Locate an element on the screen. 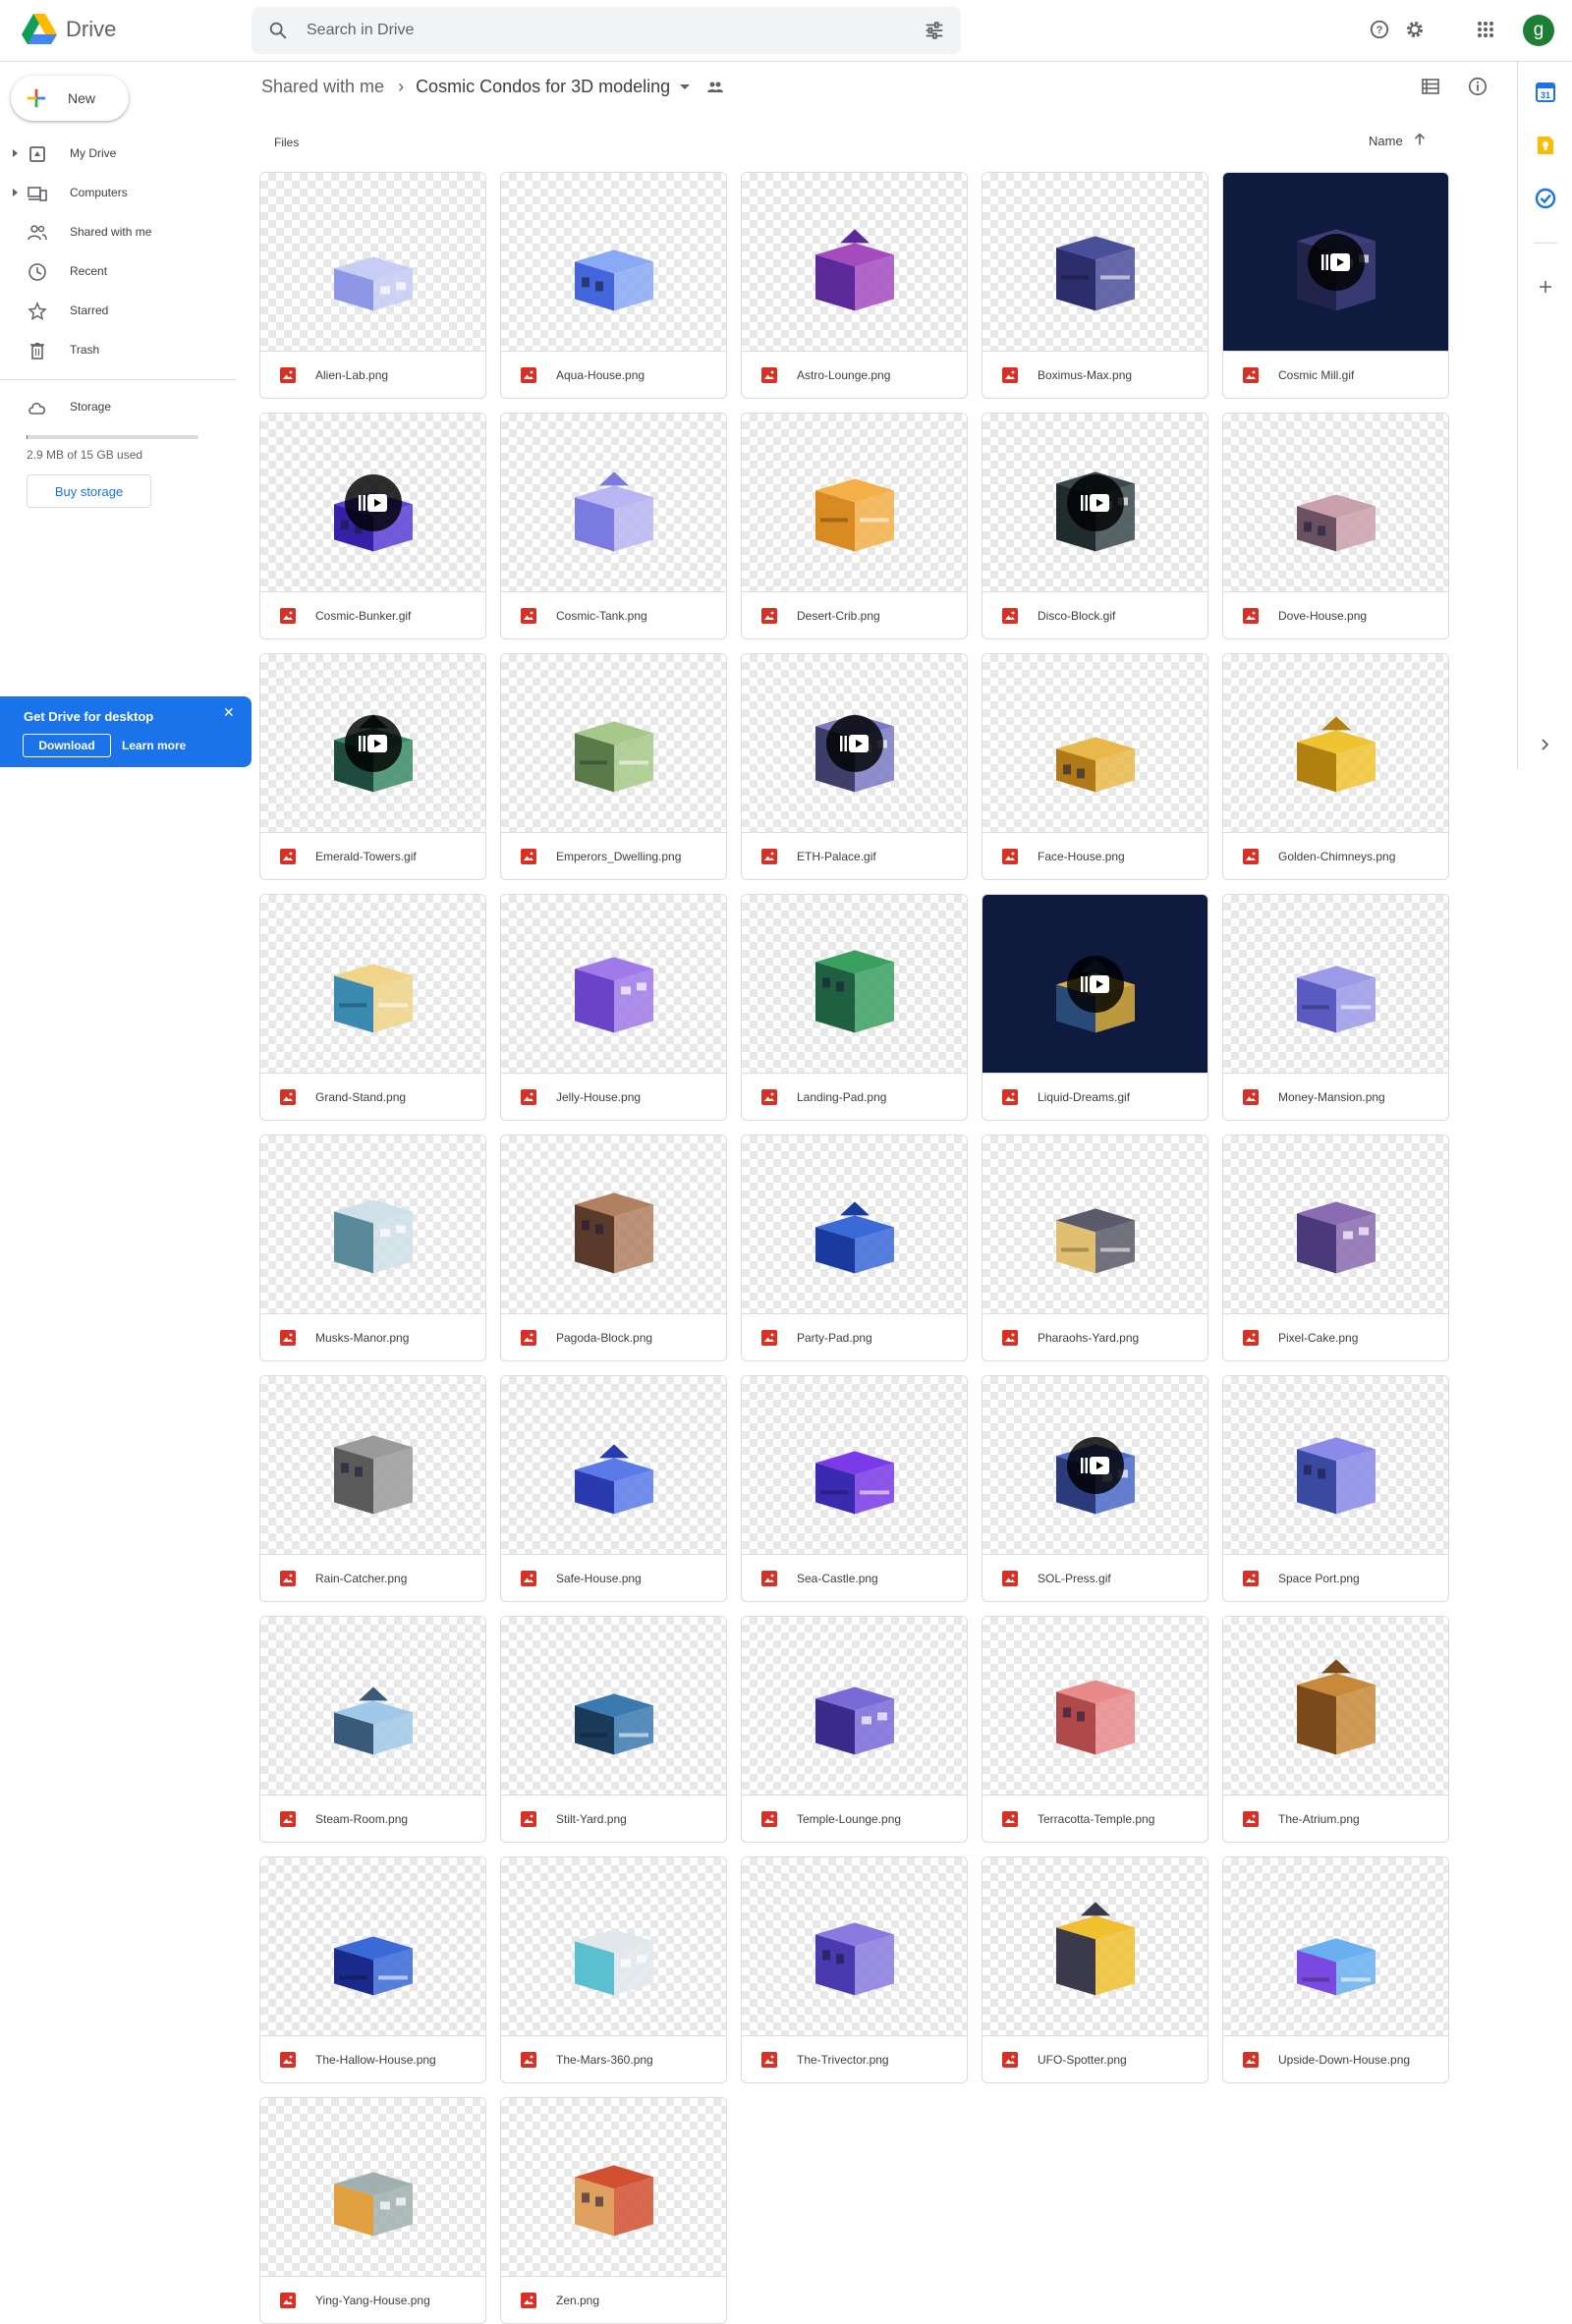 The image size is (1572, 2324). calendar-icon: 31 is located at coordinates (1546, 93).